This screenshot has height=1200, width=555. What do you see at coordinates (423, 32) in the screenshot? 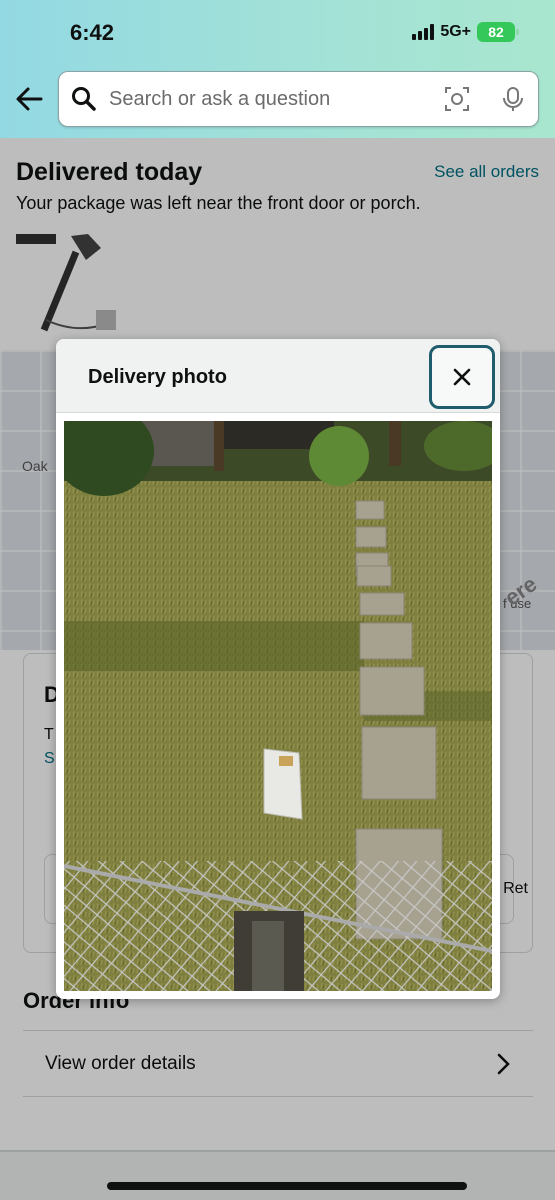
I see `cellular-signal-icon` at bounding box center [423, 32].